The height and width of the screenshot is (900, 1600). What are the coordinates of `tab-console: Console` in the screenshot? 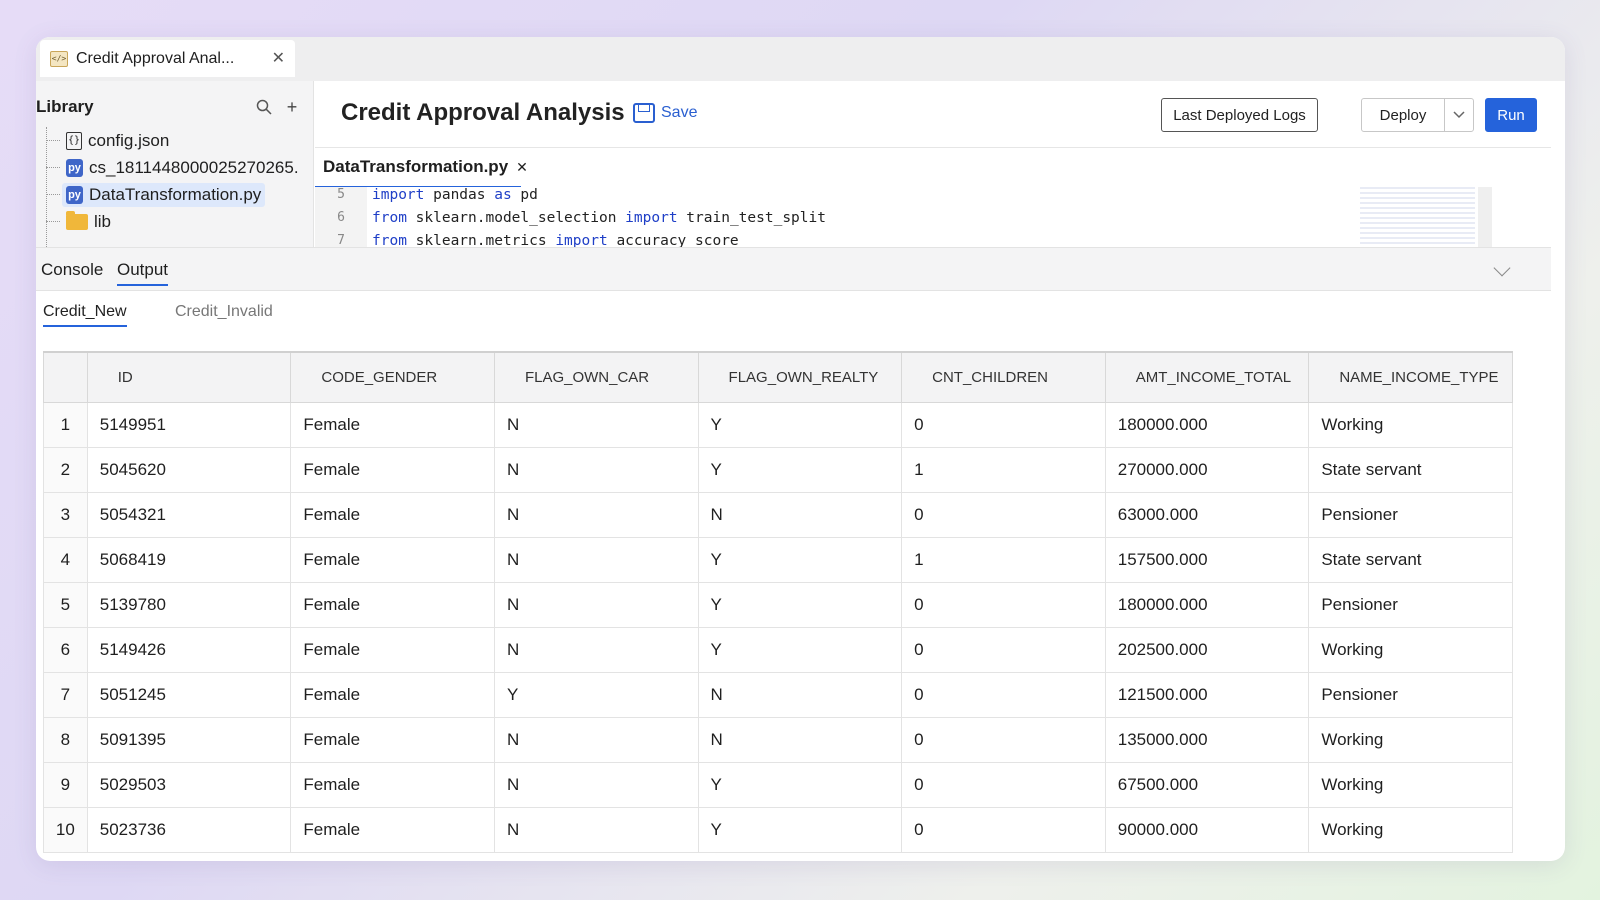 It's located at (72, 272).